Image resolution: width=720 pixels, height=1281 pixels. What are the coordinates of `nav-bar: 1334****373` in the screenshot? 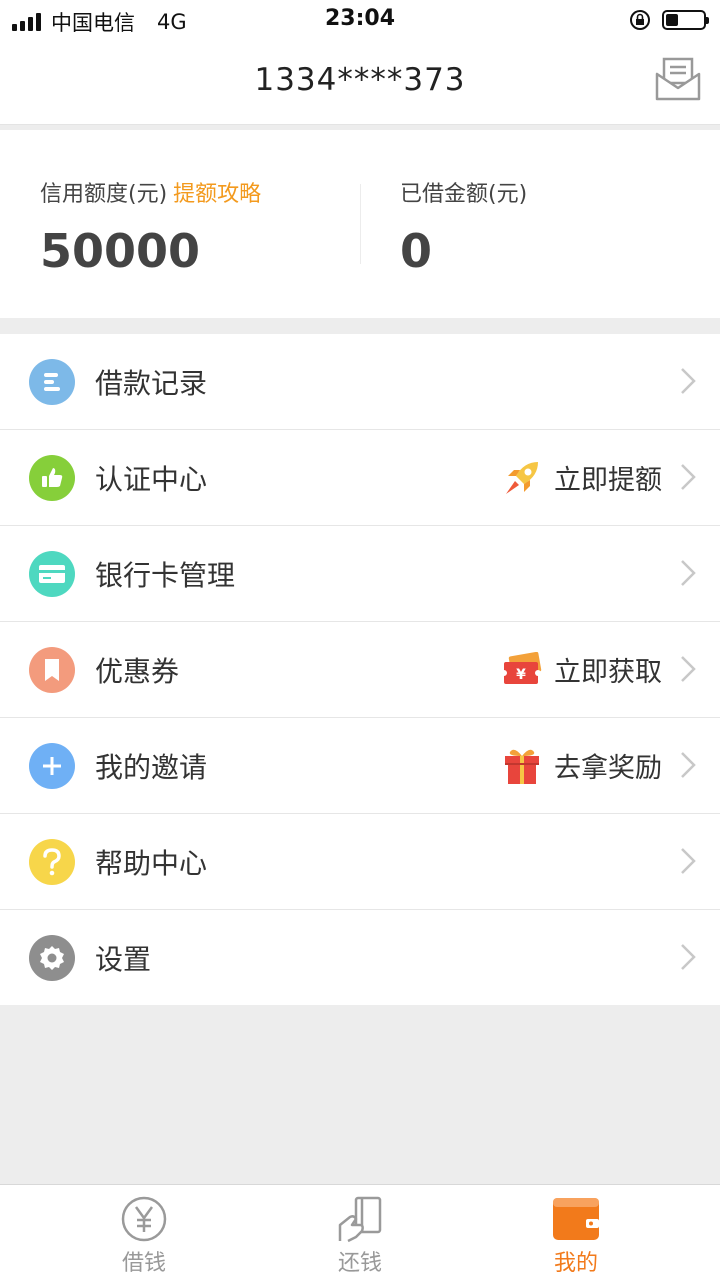 It's located at (360, 82).